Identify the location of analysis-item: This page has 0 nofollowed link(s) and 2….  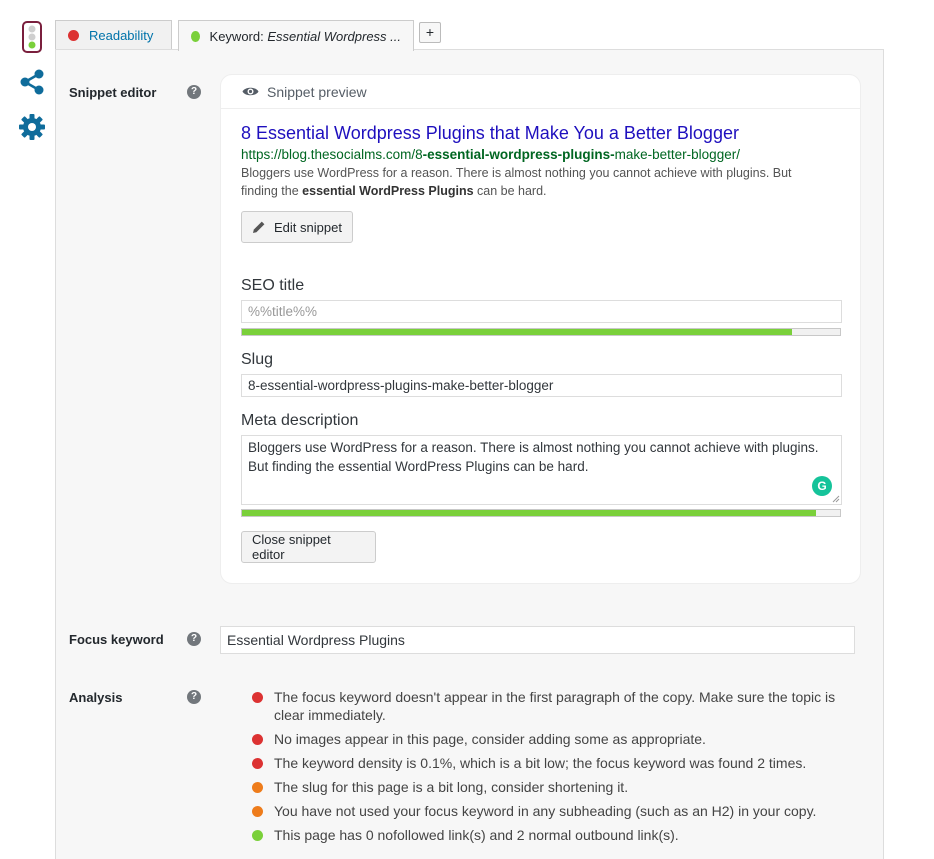
(558, 835).